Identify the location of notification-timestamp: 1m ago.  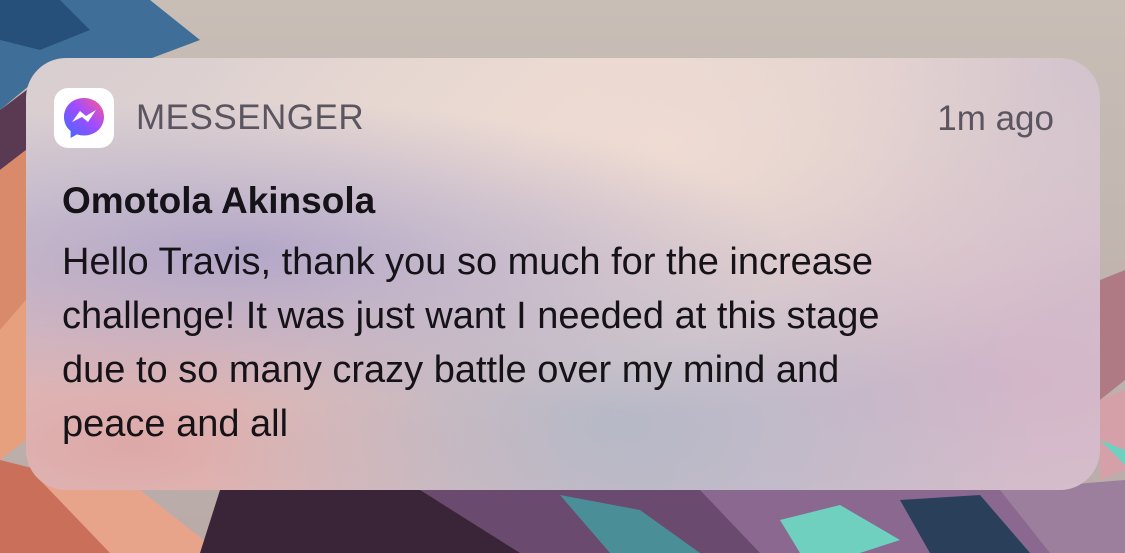
(995, 118).